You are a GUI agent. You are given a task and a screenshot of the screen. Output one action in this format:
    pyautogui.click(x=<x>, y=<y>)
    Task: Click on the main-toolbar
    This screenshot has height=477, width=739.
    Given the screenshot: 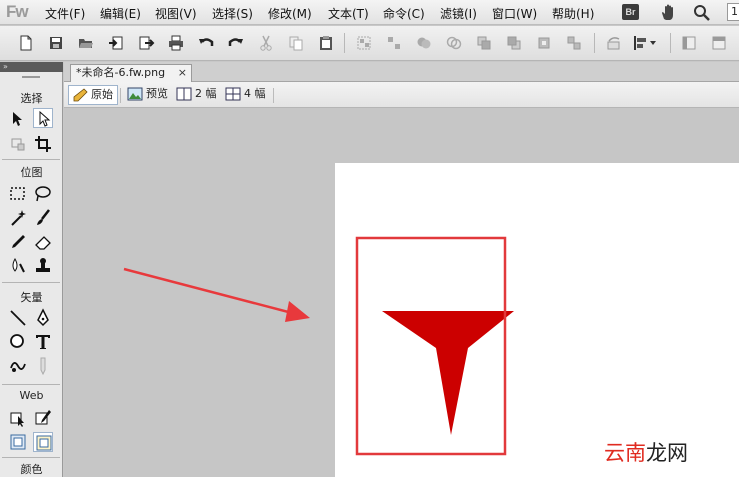 What is the action you would take?
    pyautogui.click(x=369, y=43)
    